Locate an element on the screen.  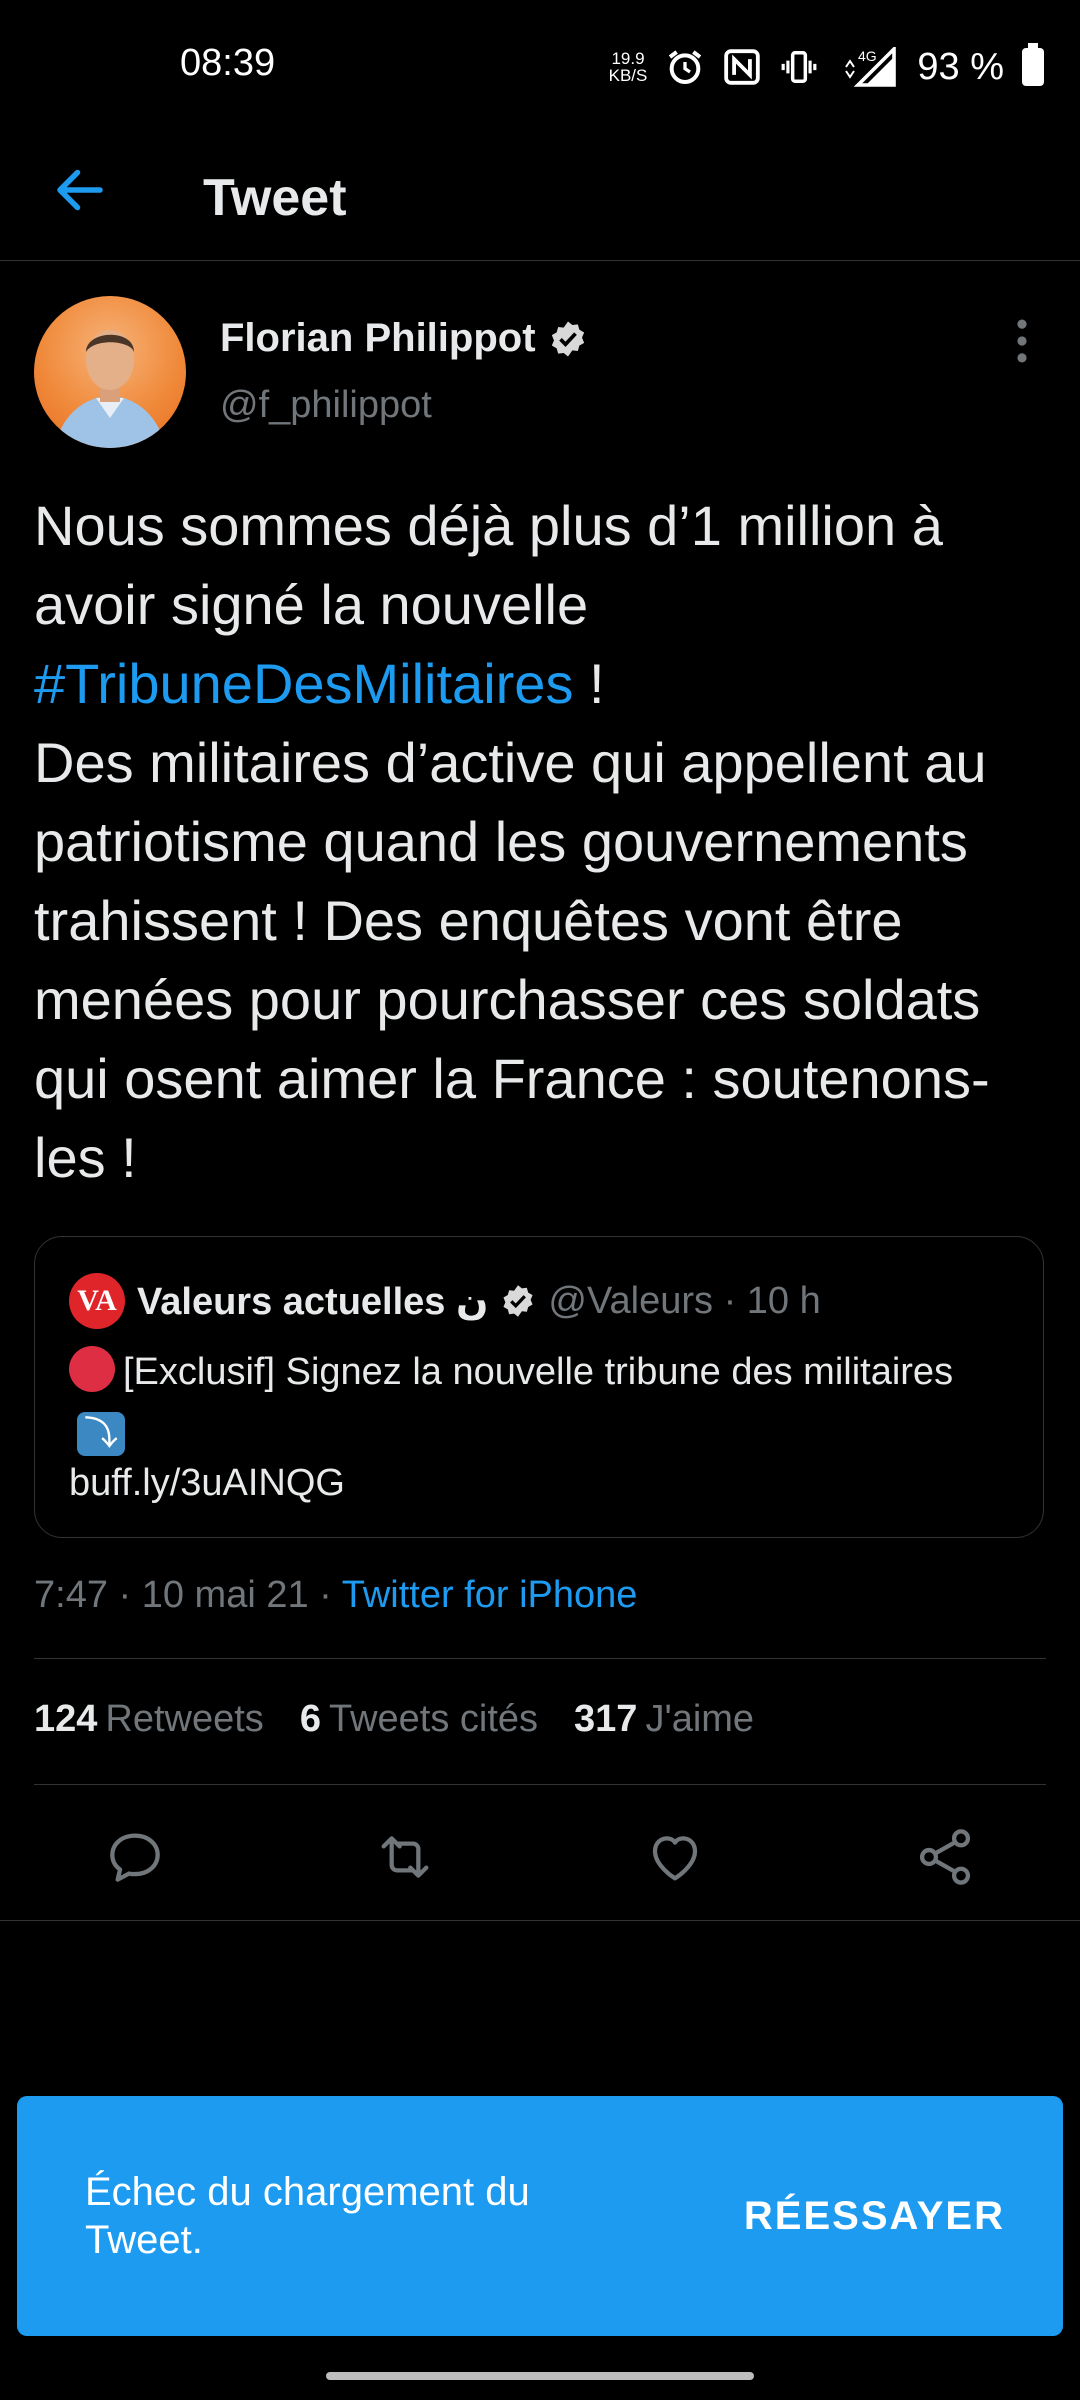
quoted-avatar: VA is located at coordinates (97, 1301).